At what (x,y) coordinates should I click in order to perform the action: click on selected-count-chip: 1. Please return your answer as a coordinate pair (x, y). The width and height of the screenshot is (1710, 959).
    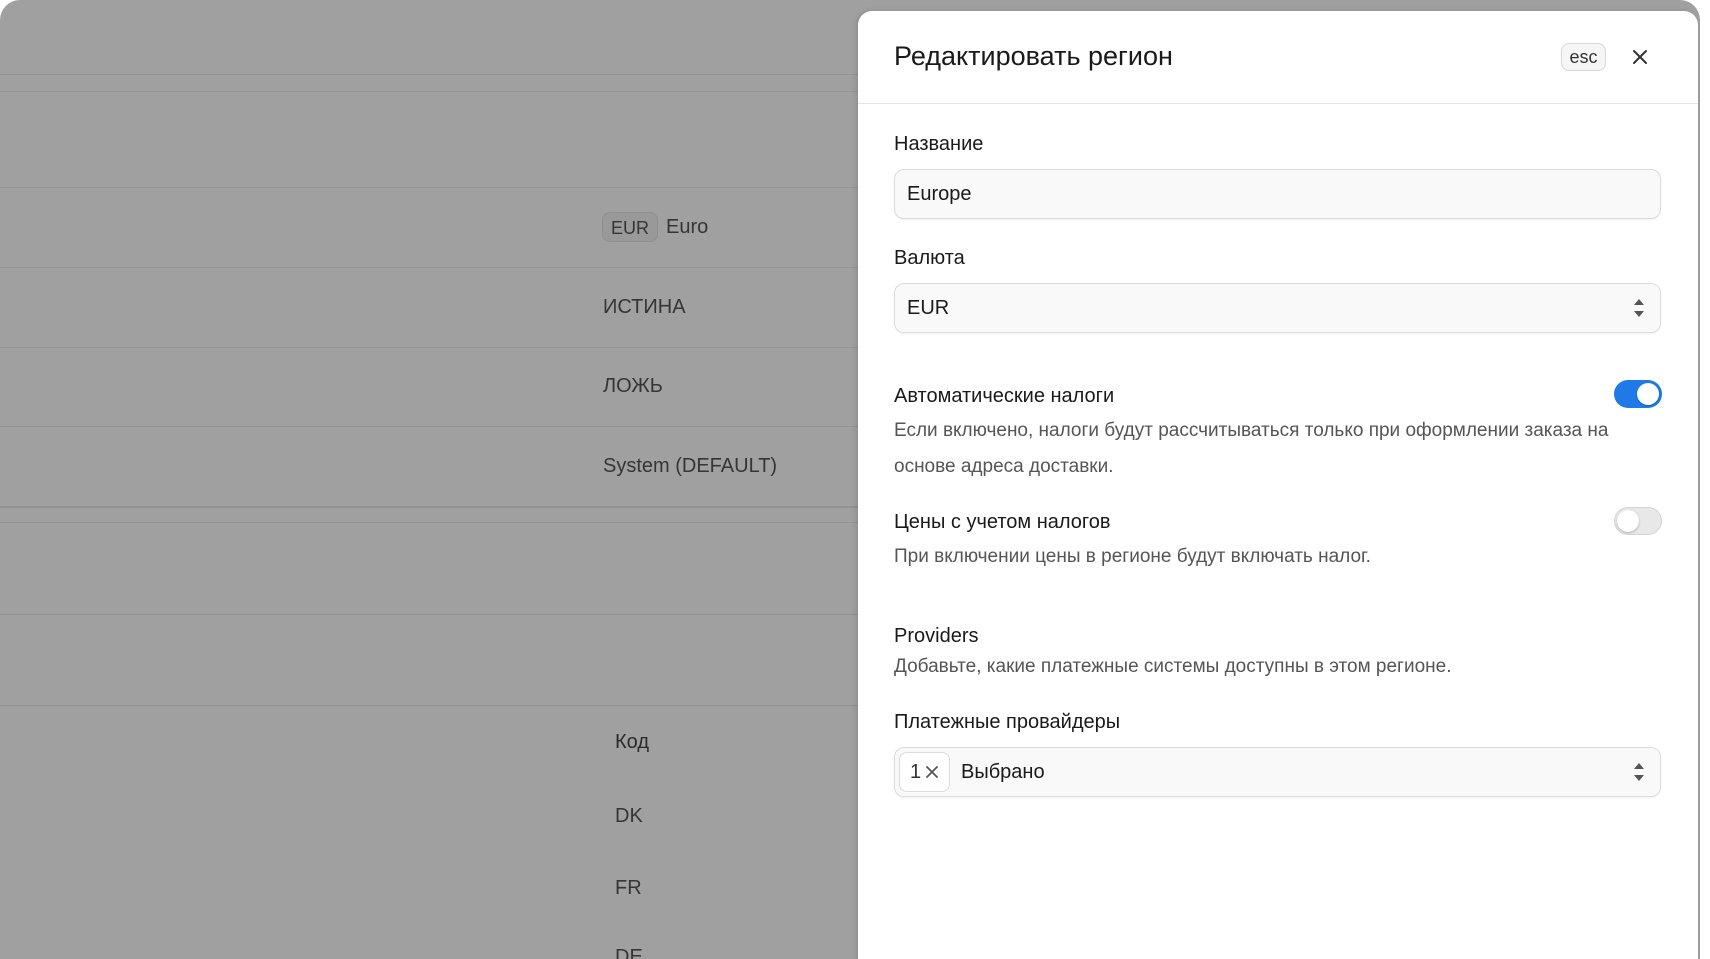
    Looking at the image, I should click on (924, 772).